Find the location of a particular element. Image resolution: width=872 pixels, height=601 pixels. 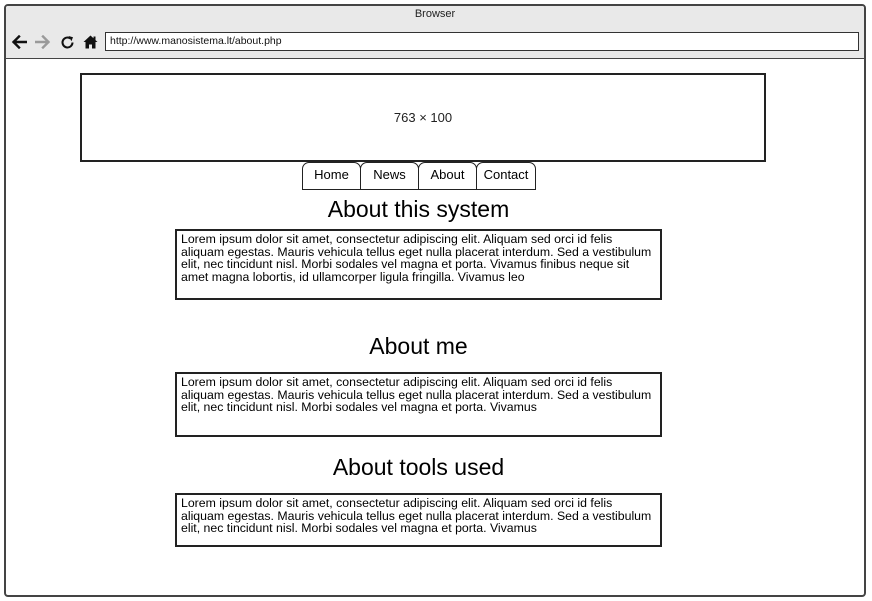

section-heading-system: About this system is located at coordinates (418, 209).